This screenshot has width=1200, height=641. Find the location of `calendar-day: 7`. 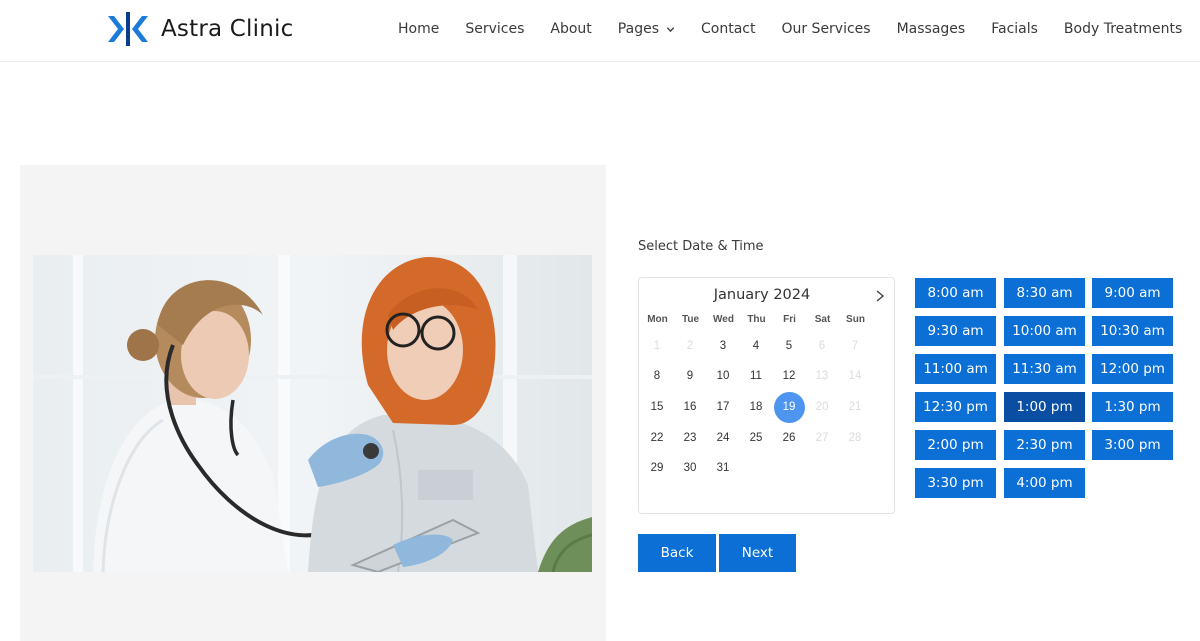

calendar-day: 7 is located at coordinates (855, 345).